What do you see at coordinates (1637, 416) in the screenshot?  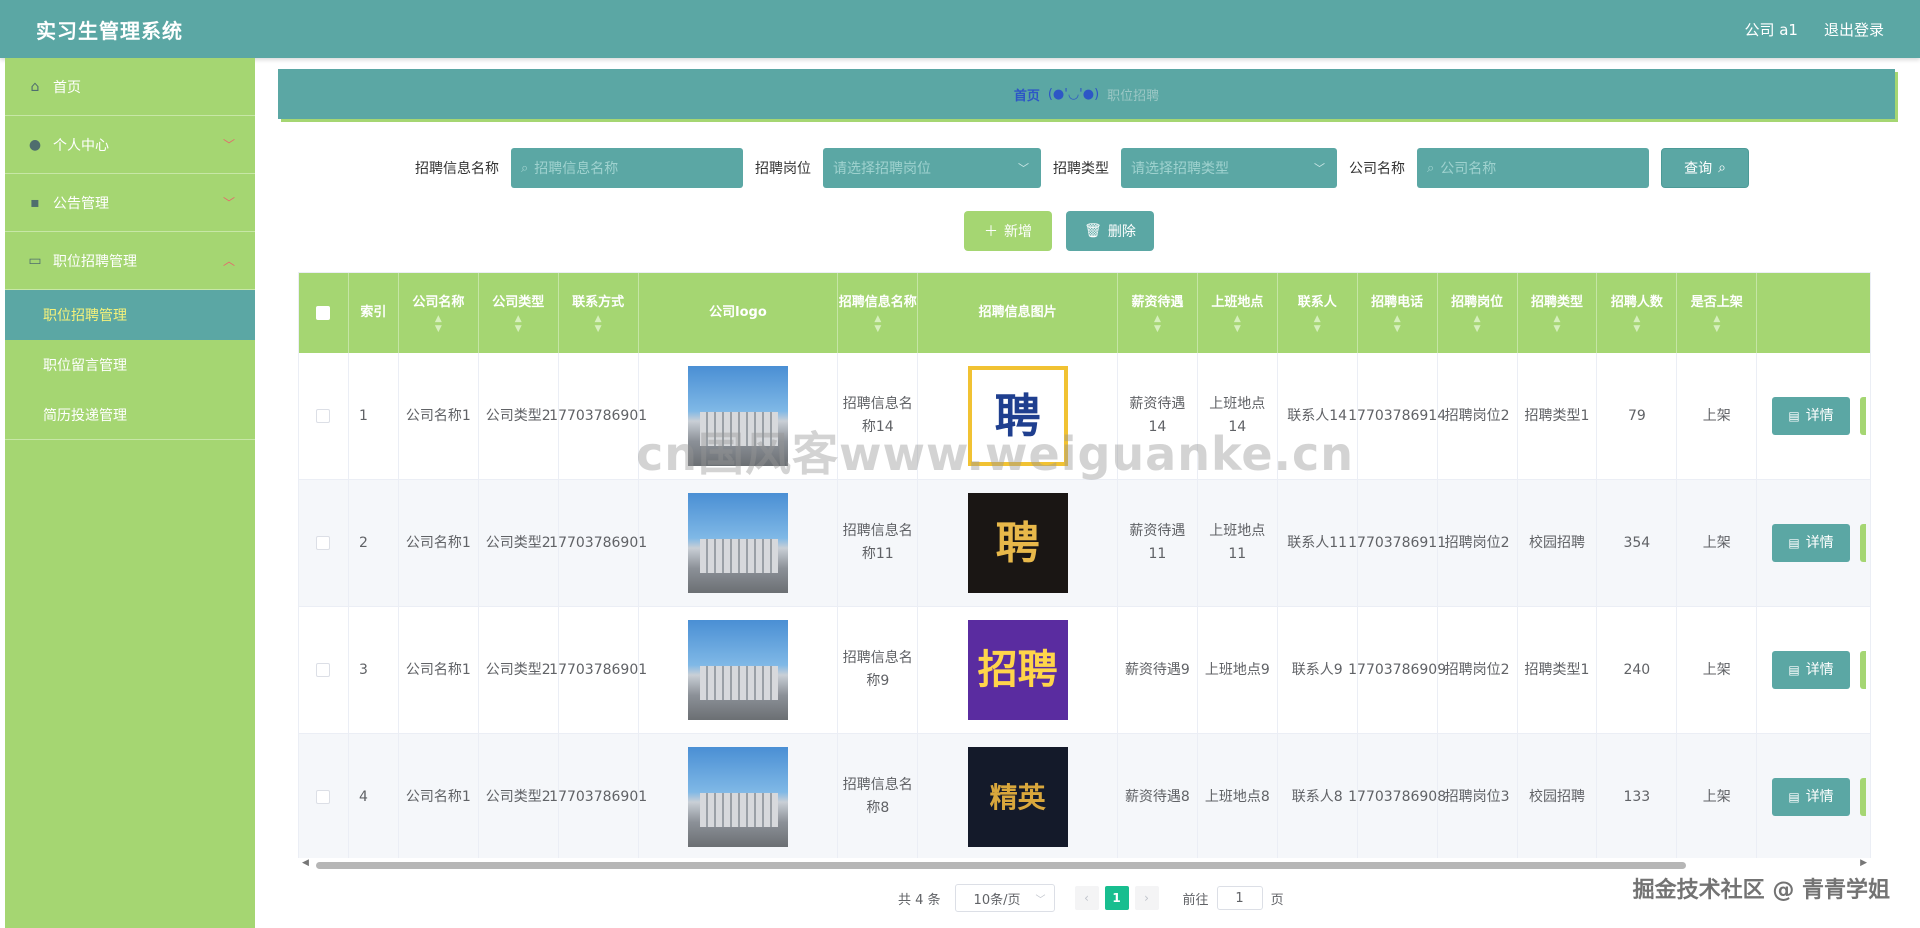 I see `cell-count: 79` at bounding box center [1637, 416].